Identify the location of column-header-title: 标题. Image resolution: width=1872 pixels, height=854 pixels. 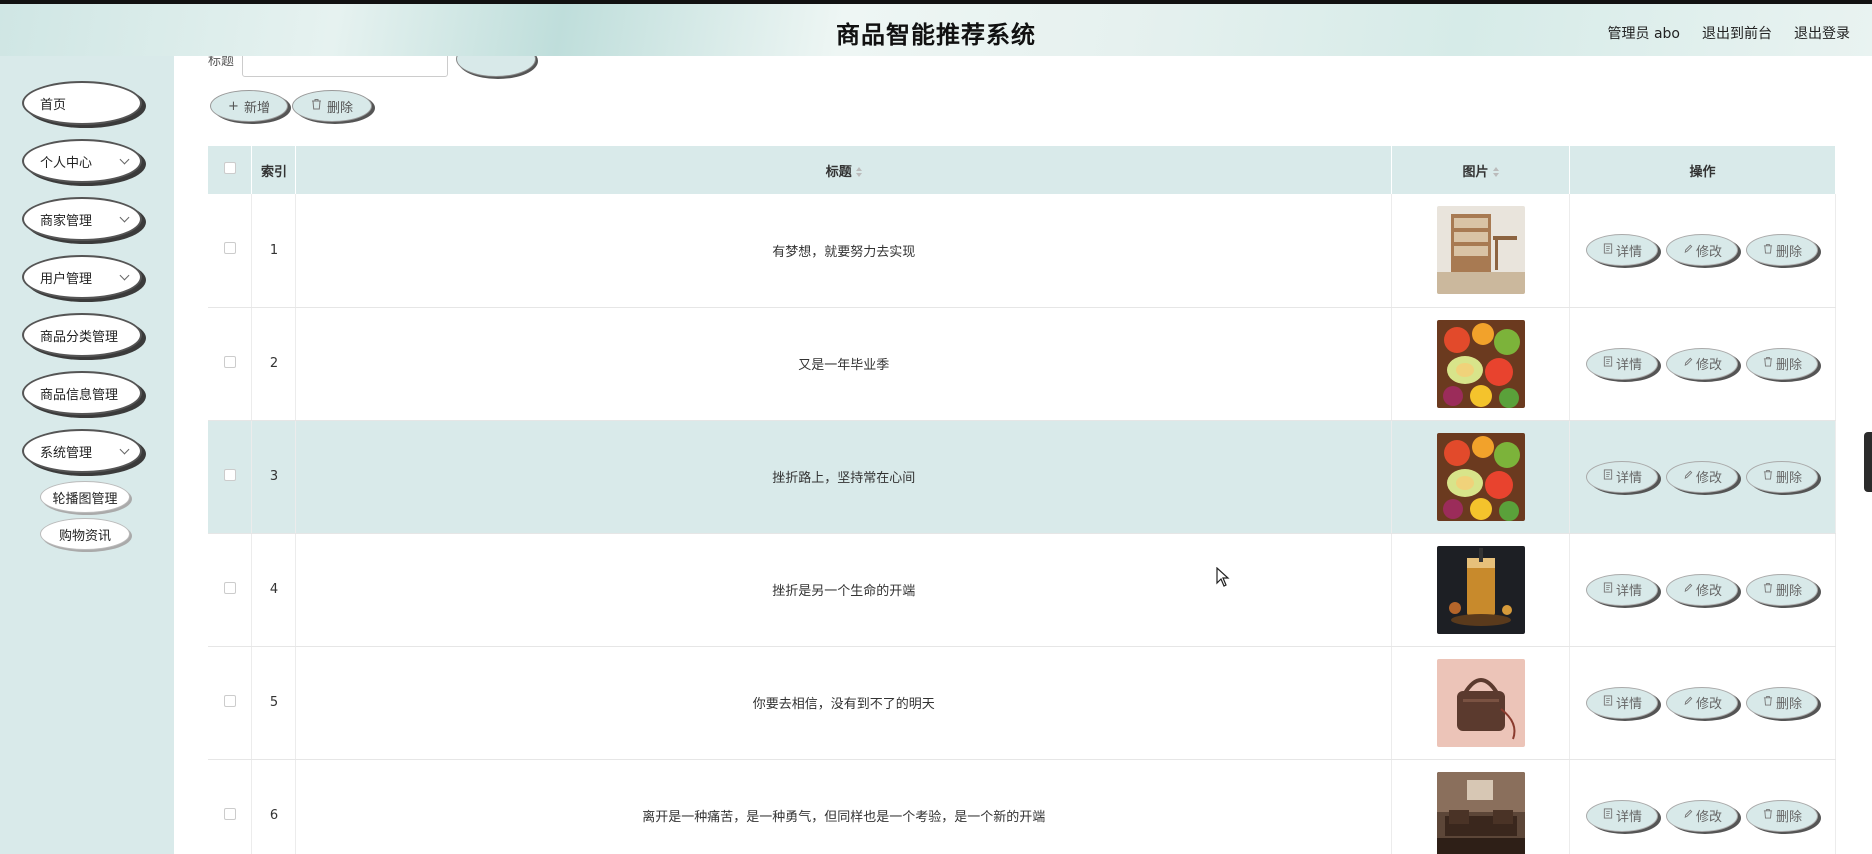
(844, 170).